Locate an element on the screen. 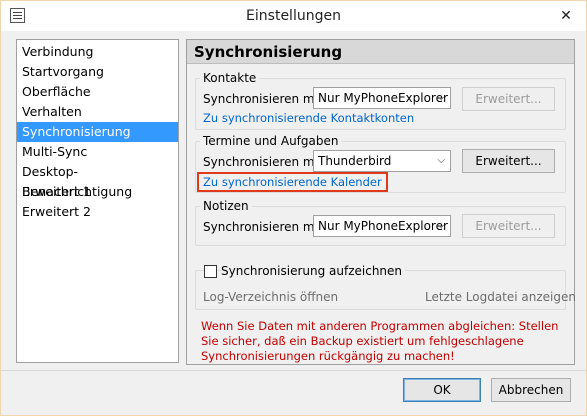 The height and width of the screenshot is (416, 587). contacts-accounts-link: Zu synchronisierende Kontaktkonten is located at coordinates (308, 118).